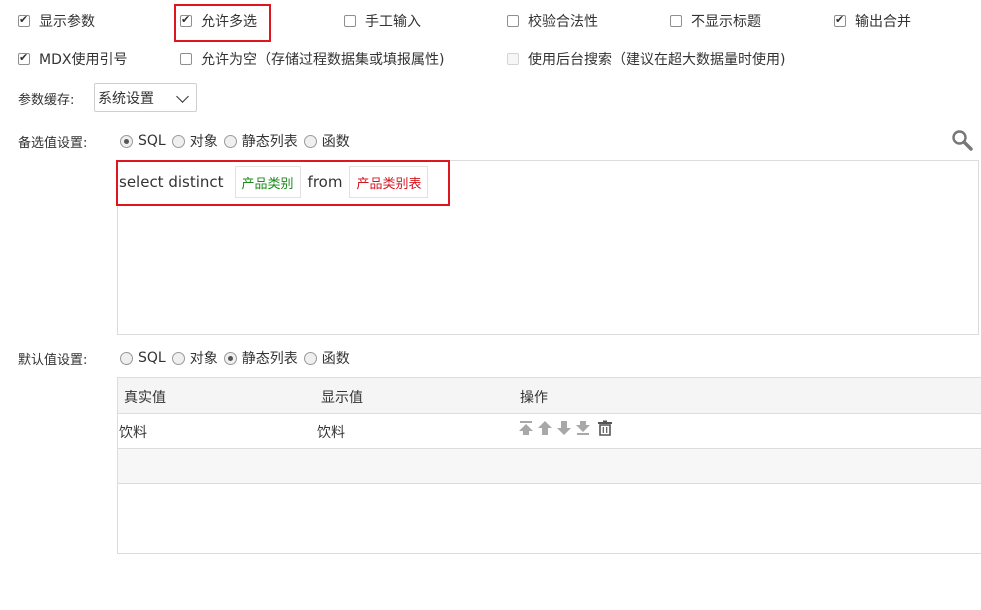 Image resolution: width=981 pixels, height=610 pixels. I want to click on checkbox-label: 输出合并, so click(883, 22).